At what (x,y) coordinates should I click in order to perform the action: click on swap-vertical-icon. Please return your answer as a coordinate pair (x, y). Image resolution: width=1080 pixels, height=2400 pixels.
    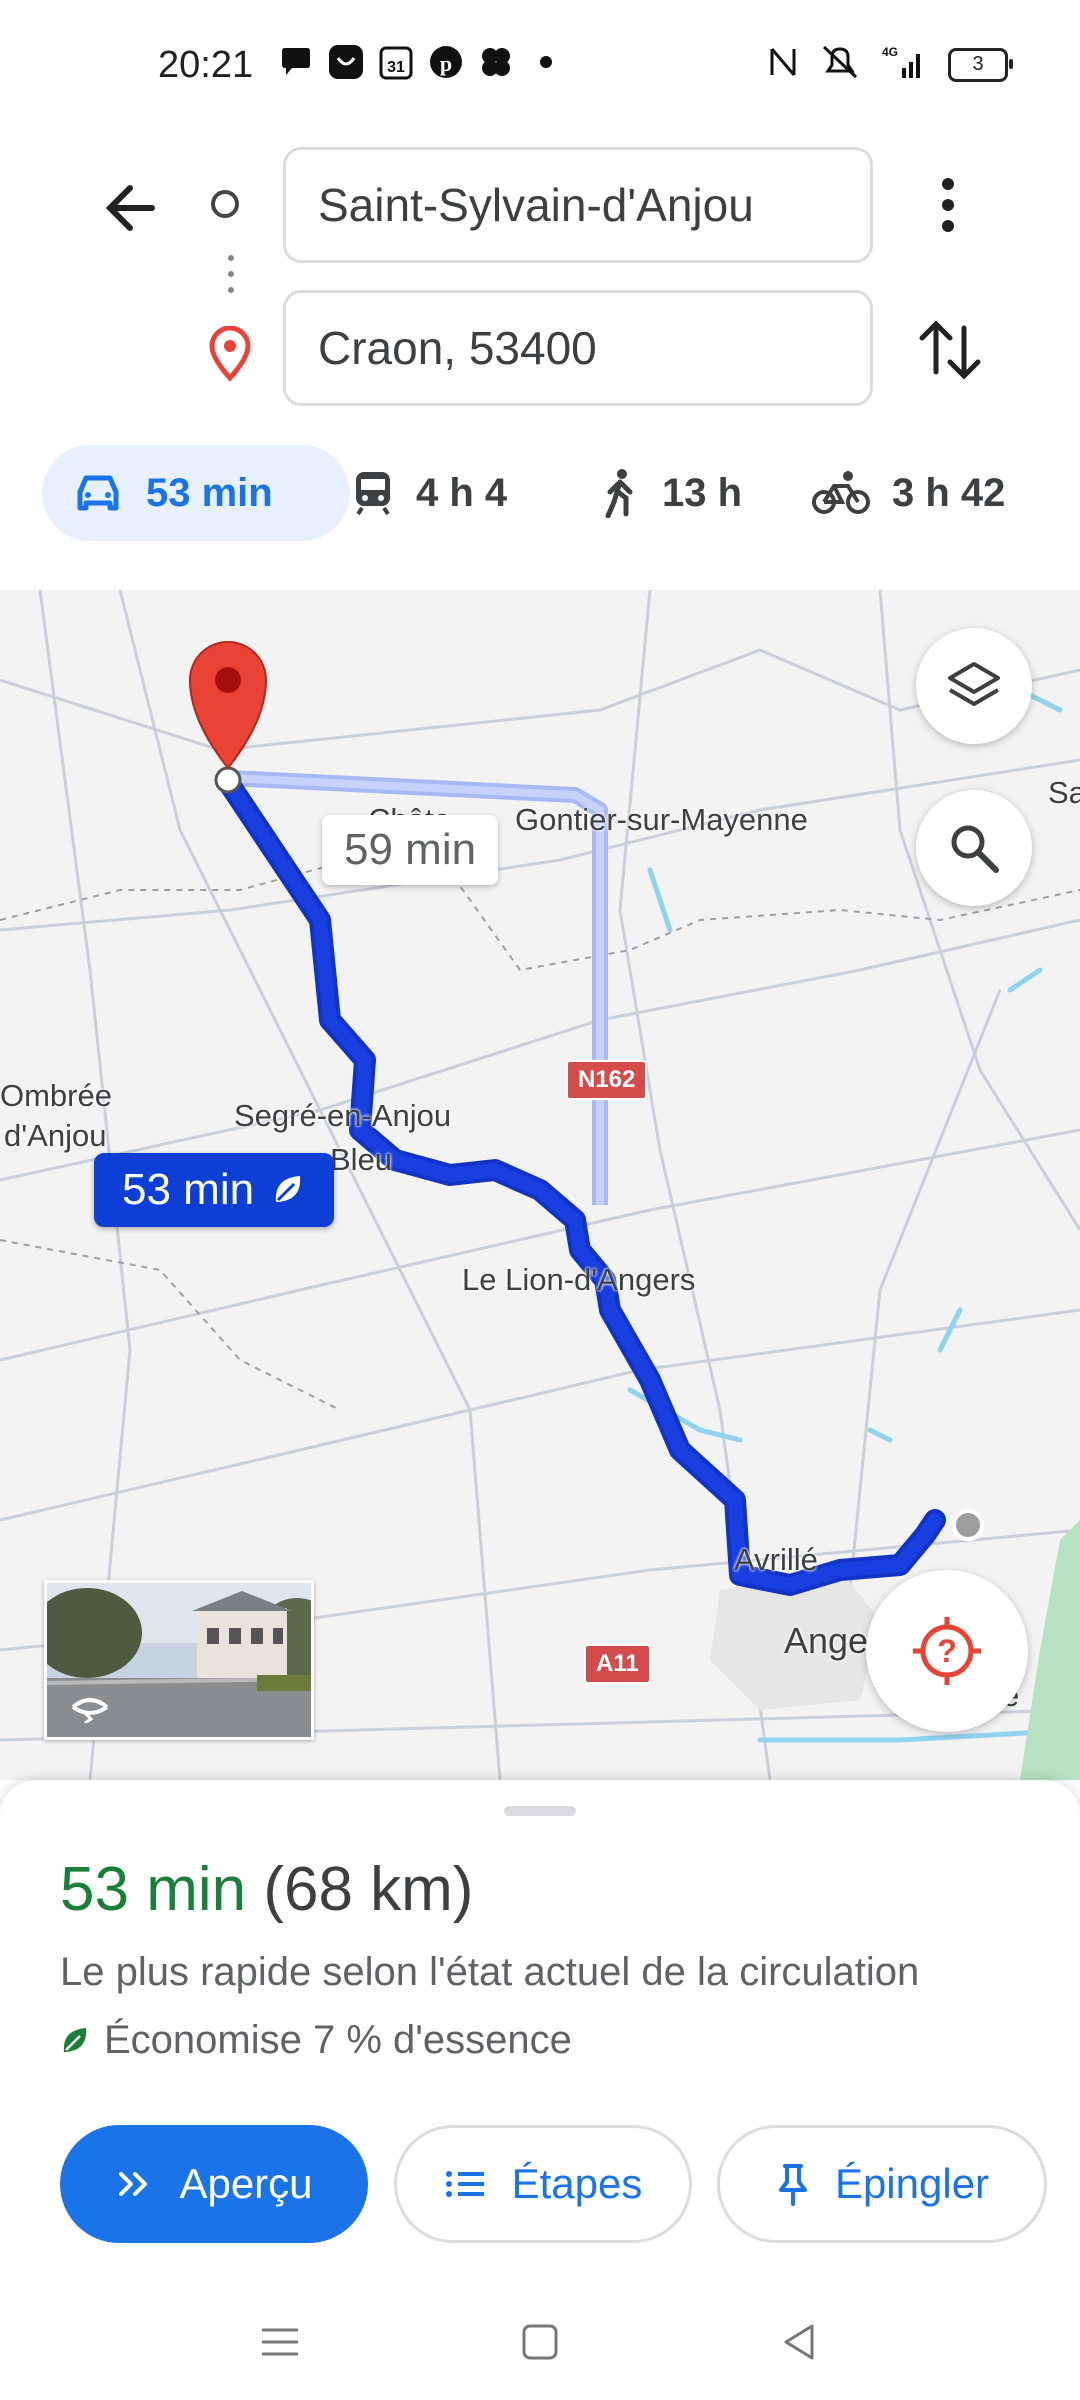
    Looking at the image, I should click on (950, 350).